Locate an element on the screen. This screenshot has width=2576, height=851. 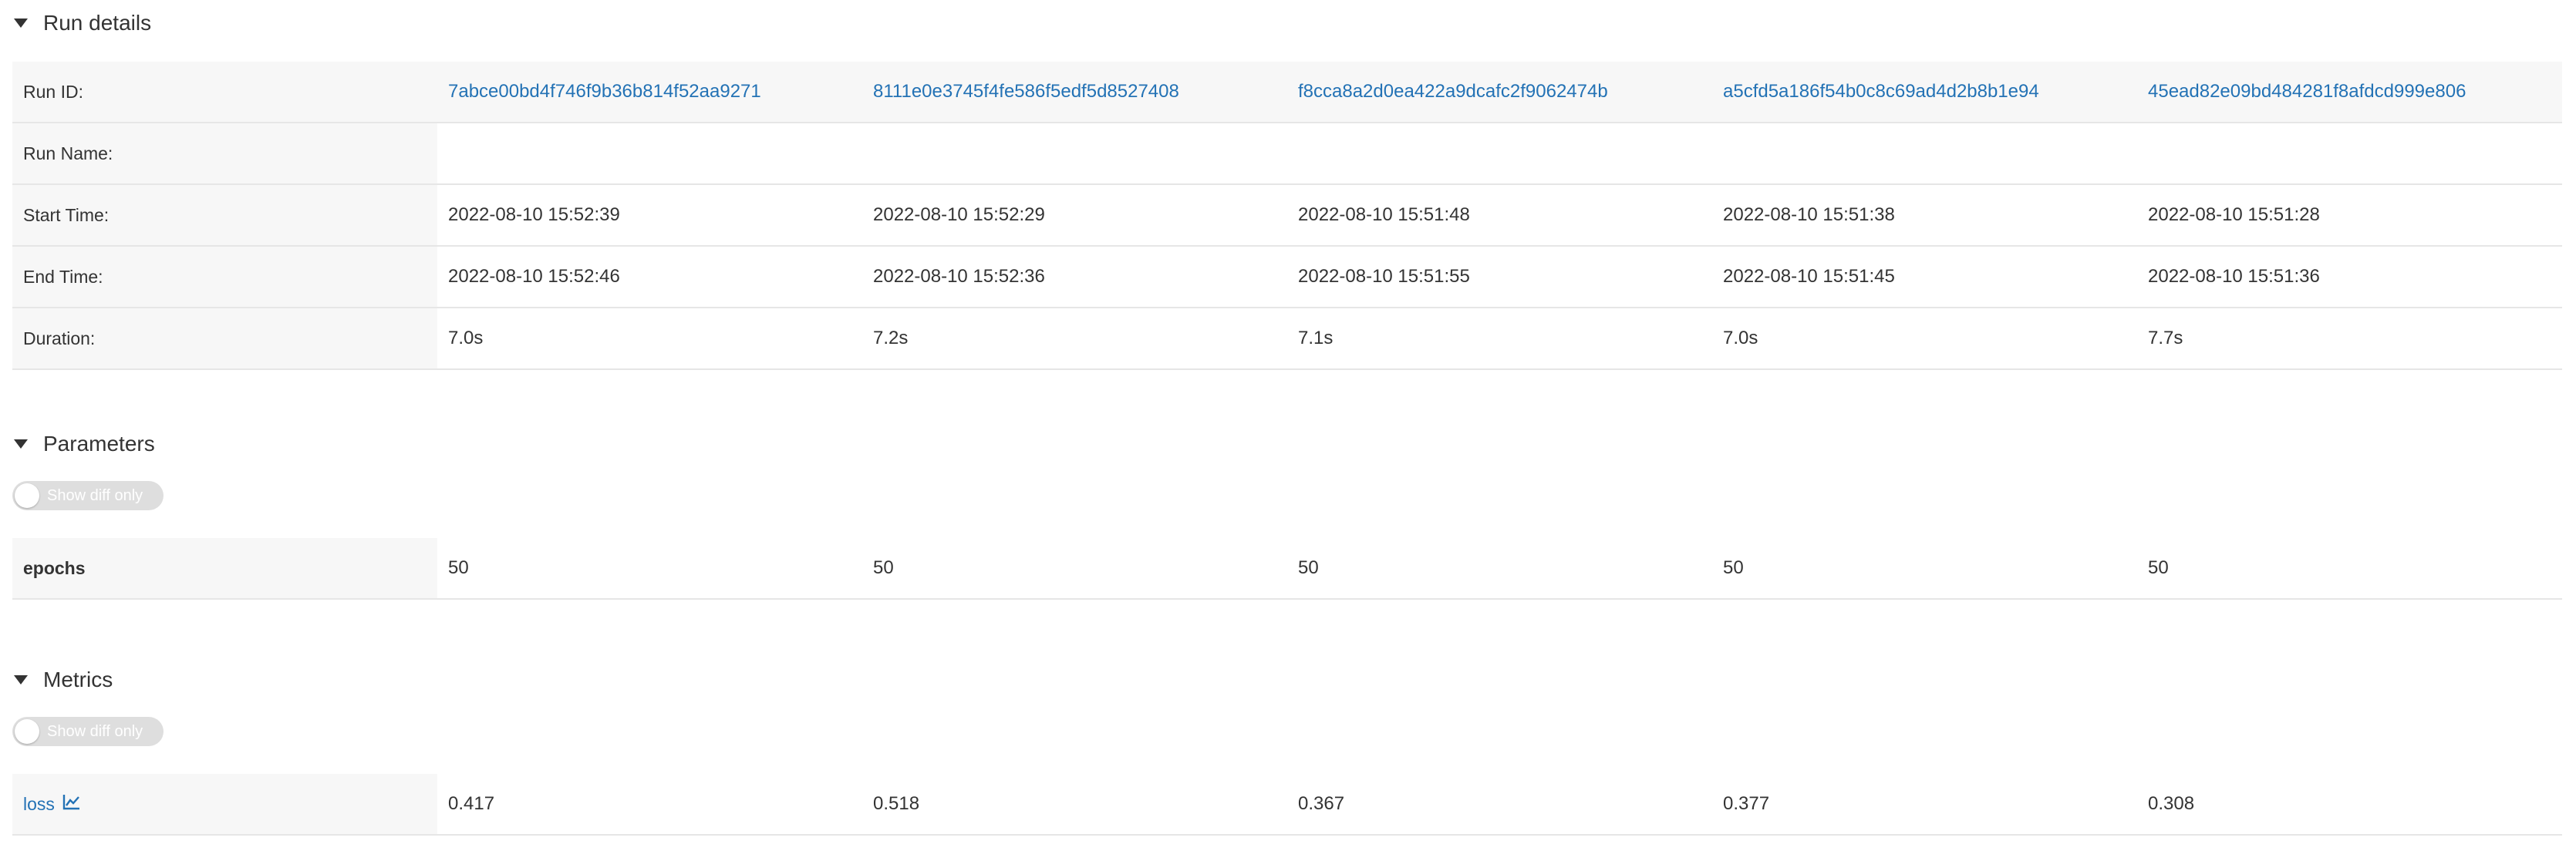
duration-cell: 7.2s is located at coordinates (891, 338).